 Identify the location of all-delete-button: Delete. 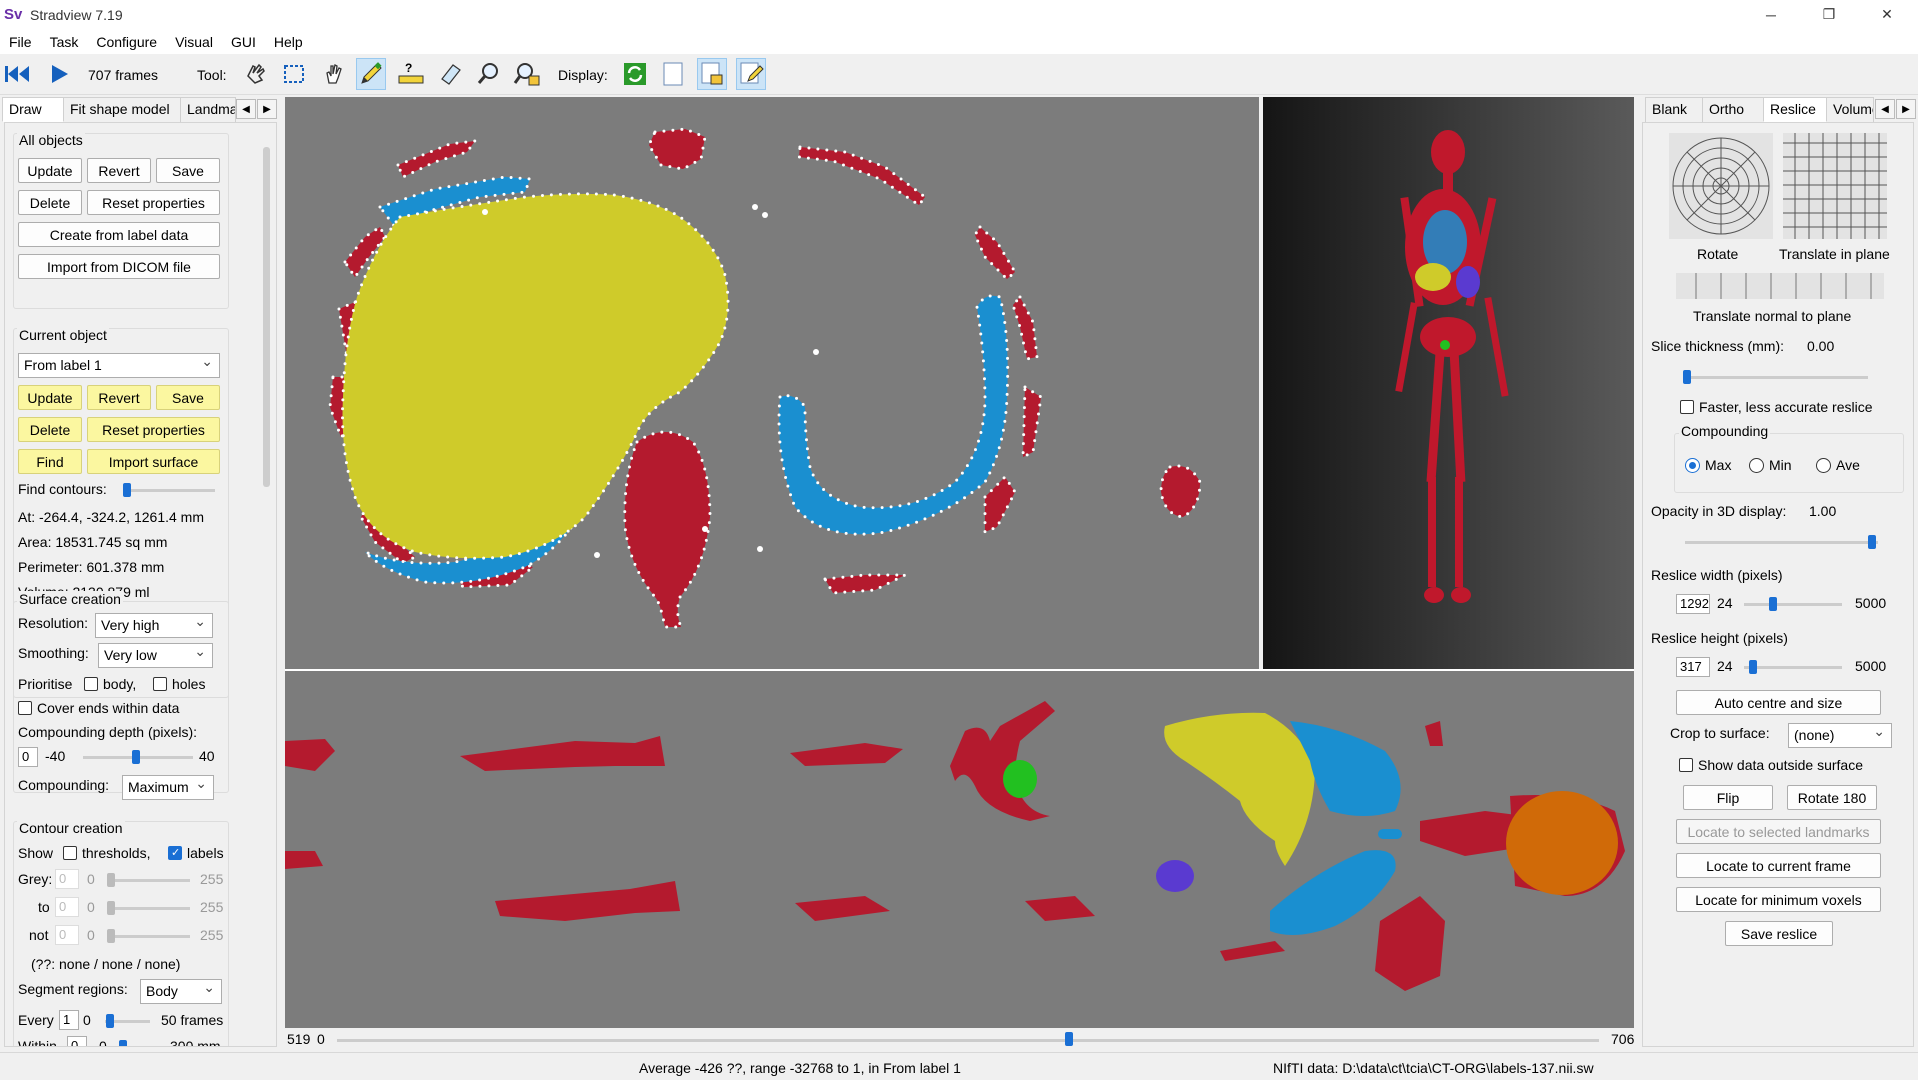
(50, 202).